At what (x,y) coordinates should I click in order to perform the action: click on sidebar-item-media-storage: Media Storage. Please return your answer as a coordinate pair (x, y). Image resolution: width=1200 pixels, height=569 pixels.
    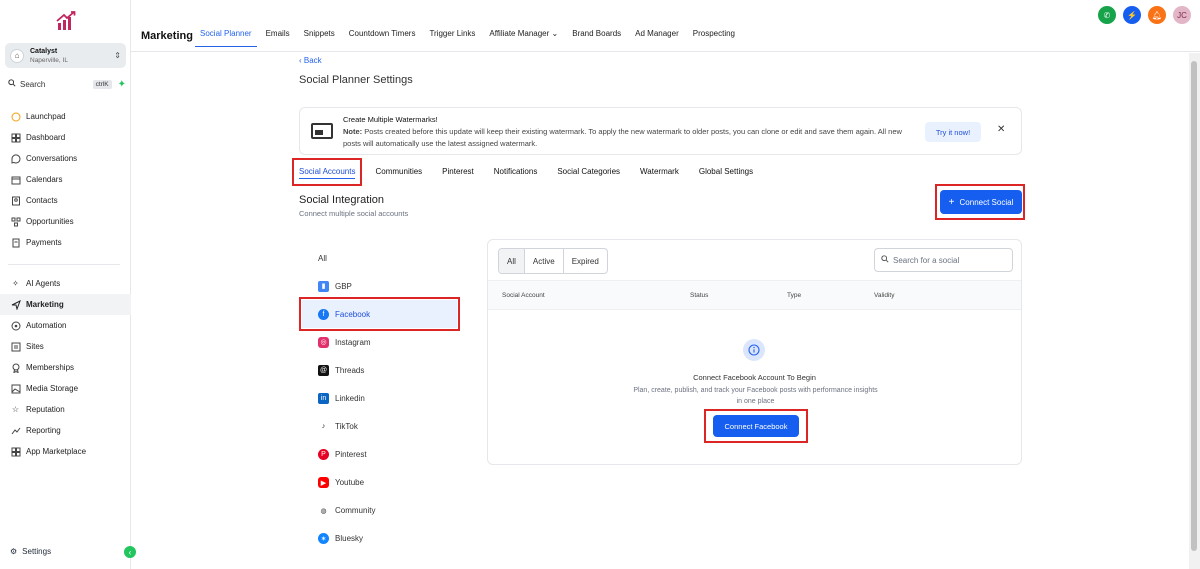
    Looking at the image, I should click on (65, 388).